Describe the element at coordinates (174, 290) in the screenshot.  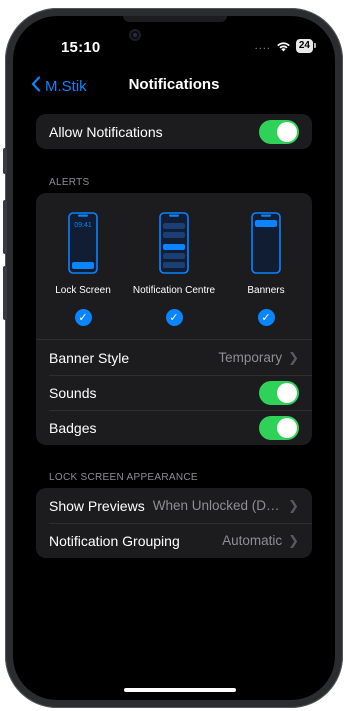
I see `alert-option-label: Notification Centre` at that location.